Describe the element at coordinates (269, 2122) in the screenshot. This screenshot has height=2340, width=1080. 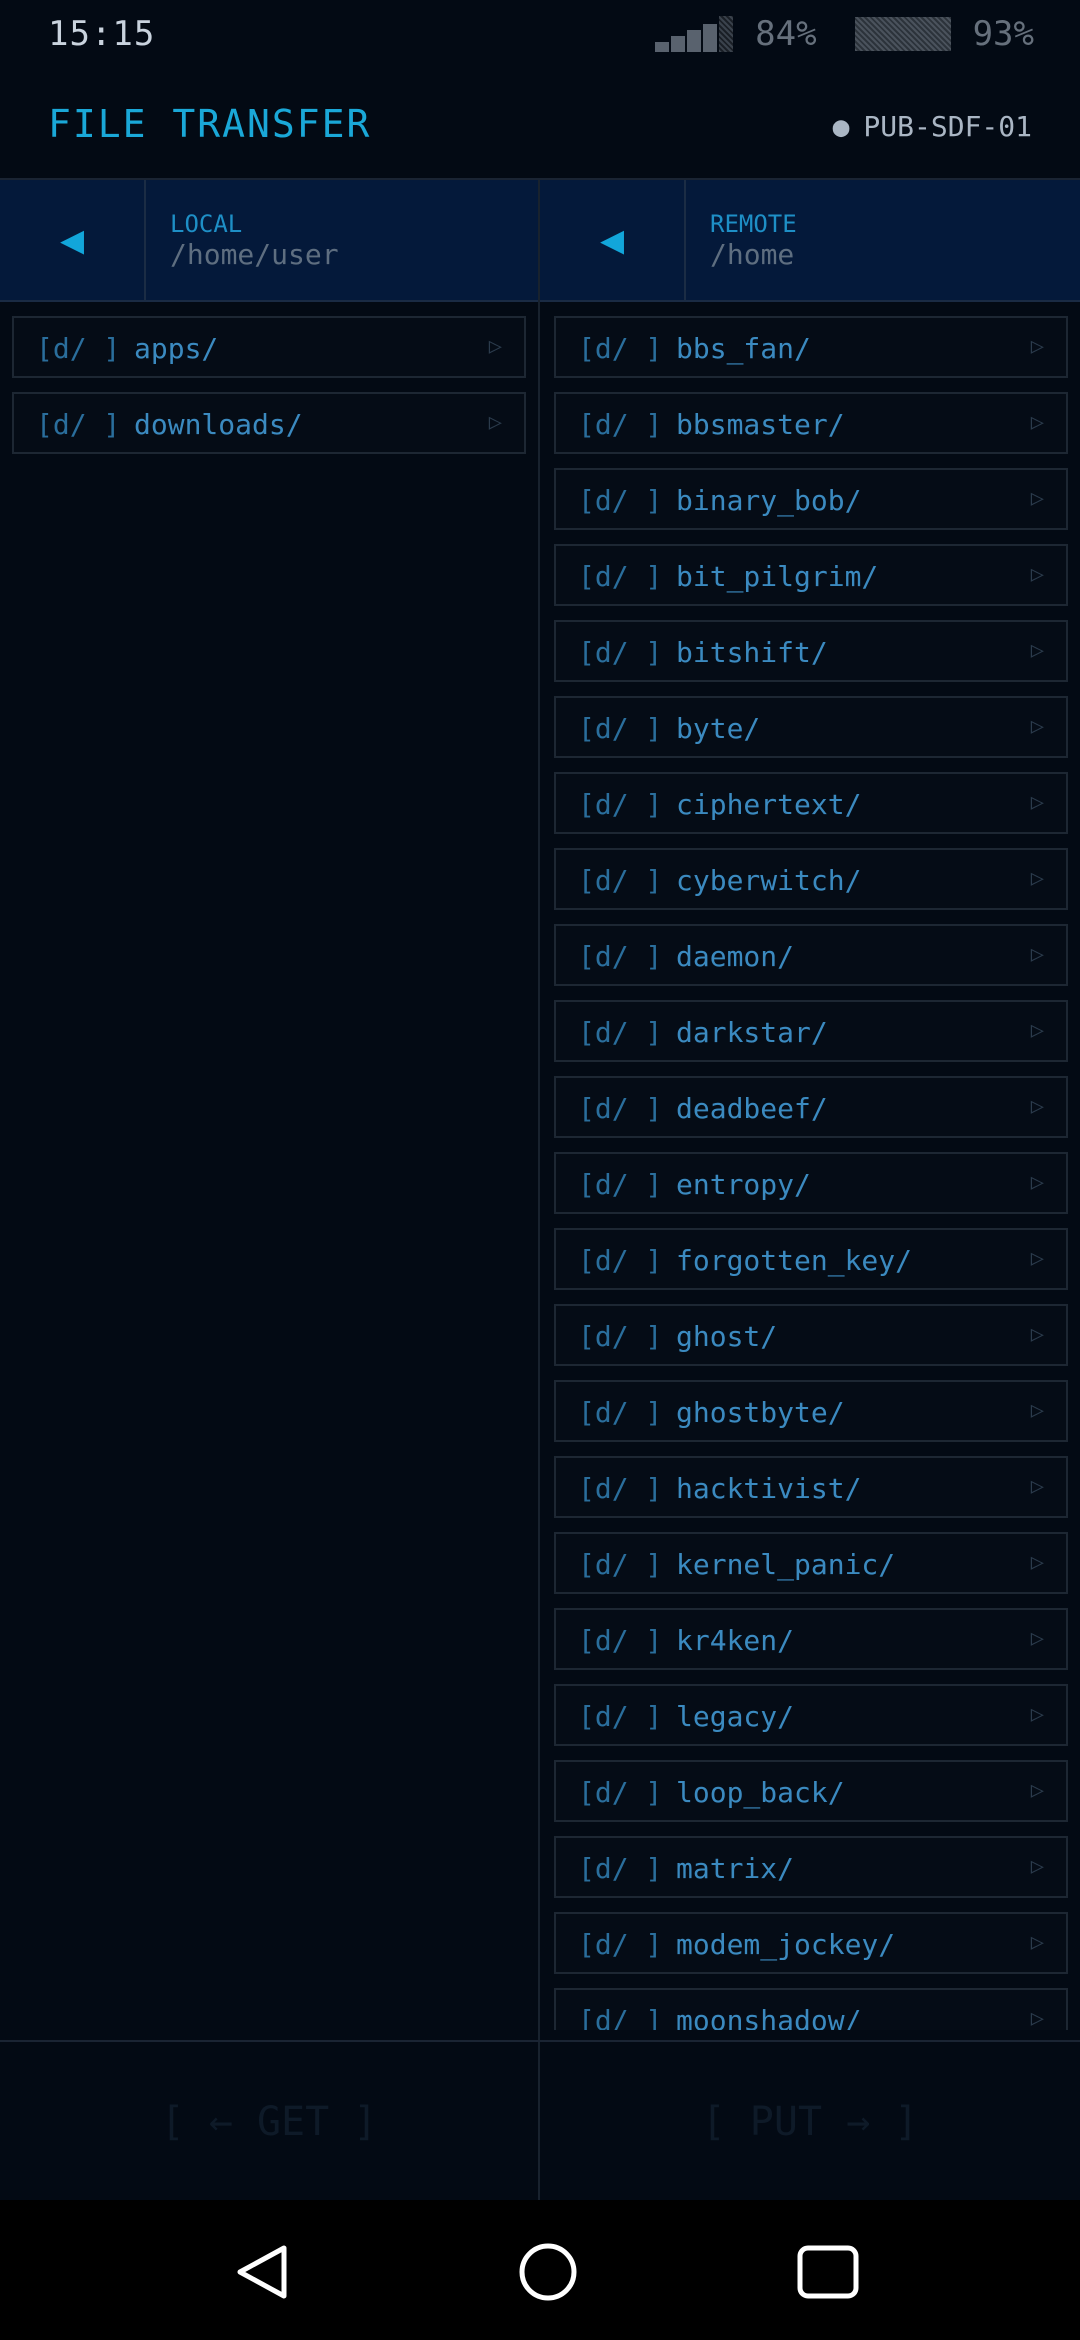
I see `get-button: [ ← GET ]` at that location.